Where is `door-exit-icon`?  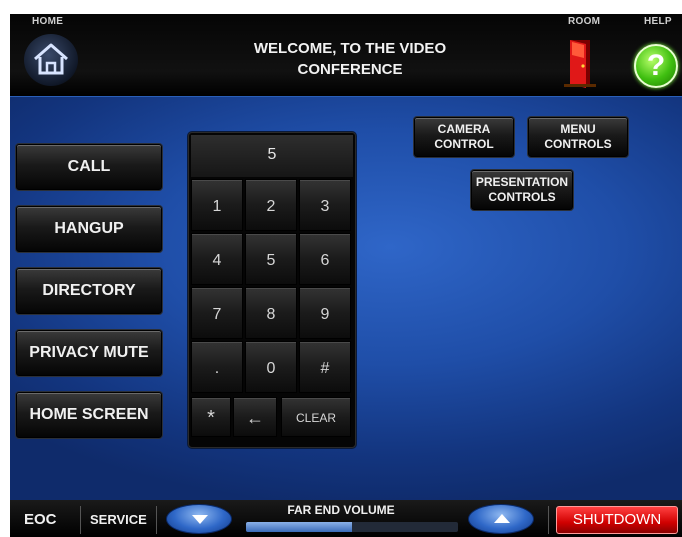 door-exit-icon is located at coordinates (580, 64).